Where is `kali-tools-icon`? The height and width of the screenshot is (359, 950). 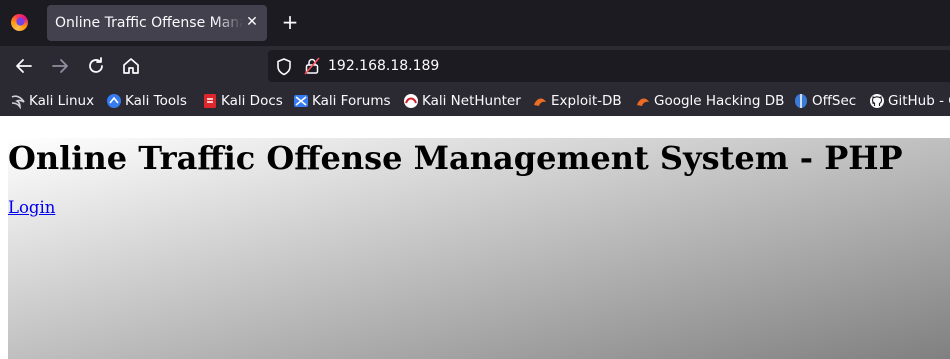
kali-tools-icon is located at coordinates (114, 101).